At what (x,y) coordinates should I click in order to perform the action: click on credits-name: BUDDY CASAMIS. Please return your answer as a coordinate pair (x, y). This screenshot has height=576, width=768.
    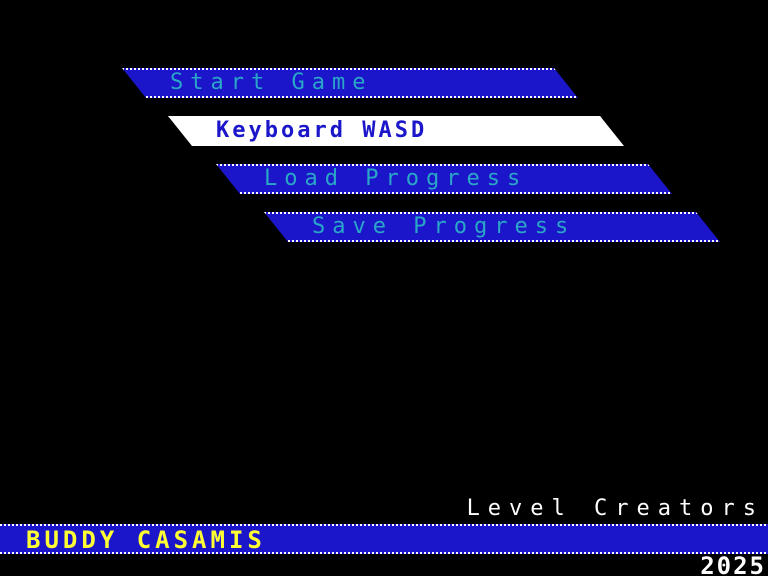
    Looking at the image, I should click on (146, 540).